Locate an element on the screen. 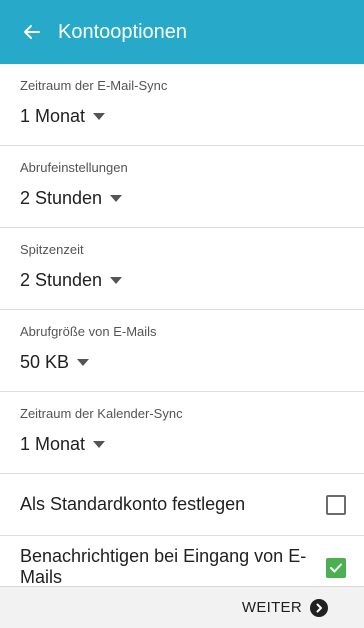  default-account-checkbox is located at coordinates (336, 504).